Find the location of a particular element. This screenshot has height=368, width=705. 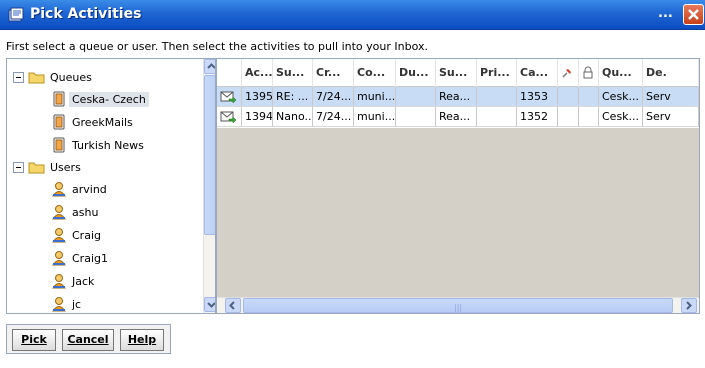

tree-label: Turkish News is located at coordinates (108, 145).